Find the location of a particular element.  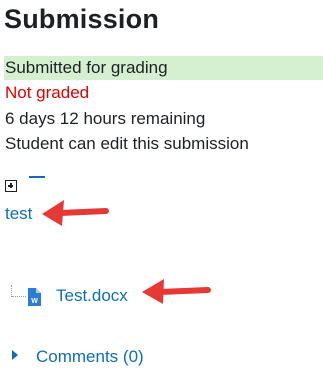

submission-status: Submitted for grading is located at coordinates (163, 68).